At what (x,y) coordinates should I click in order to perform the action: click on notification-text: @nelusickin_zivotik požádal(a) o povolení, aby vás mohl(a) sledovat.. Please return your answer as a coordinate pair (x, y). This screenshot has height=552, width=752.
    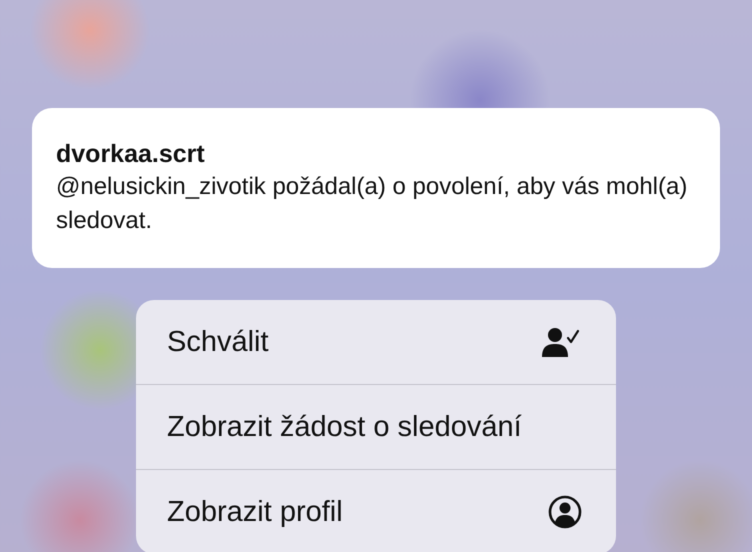
    Looking at the image, I should click on (372, 204).